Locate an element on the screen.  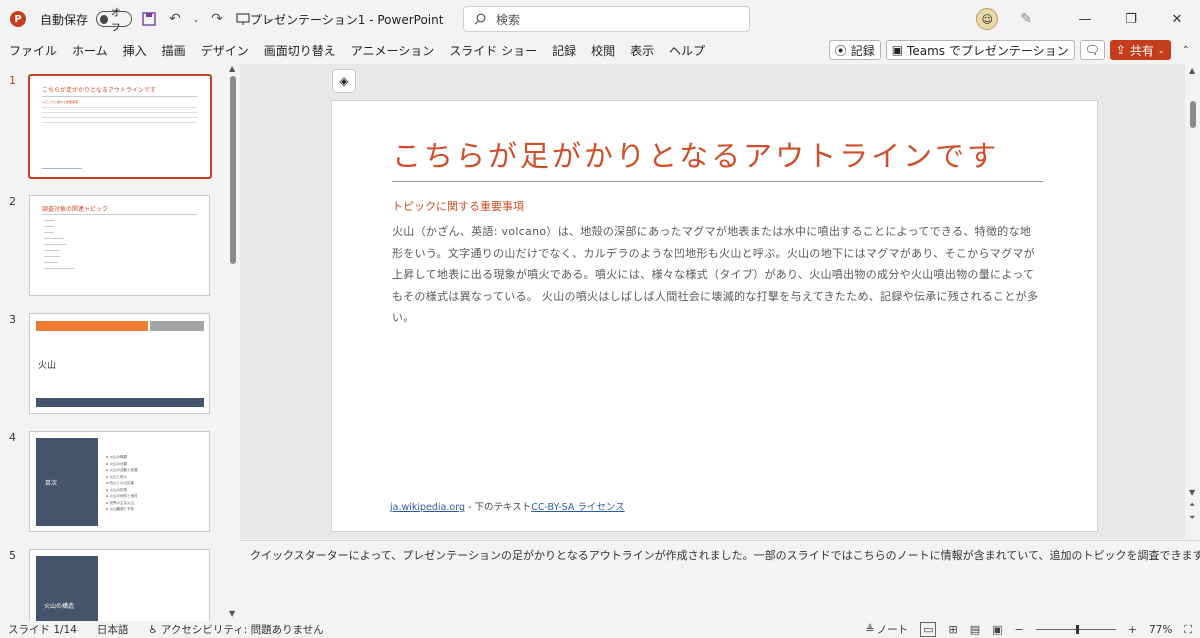
thumb-title: 火山の構造 is located at coordinates (59, 606).